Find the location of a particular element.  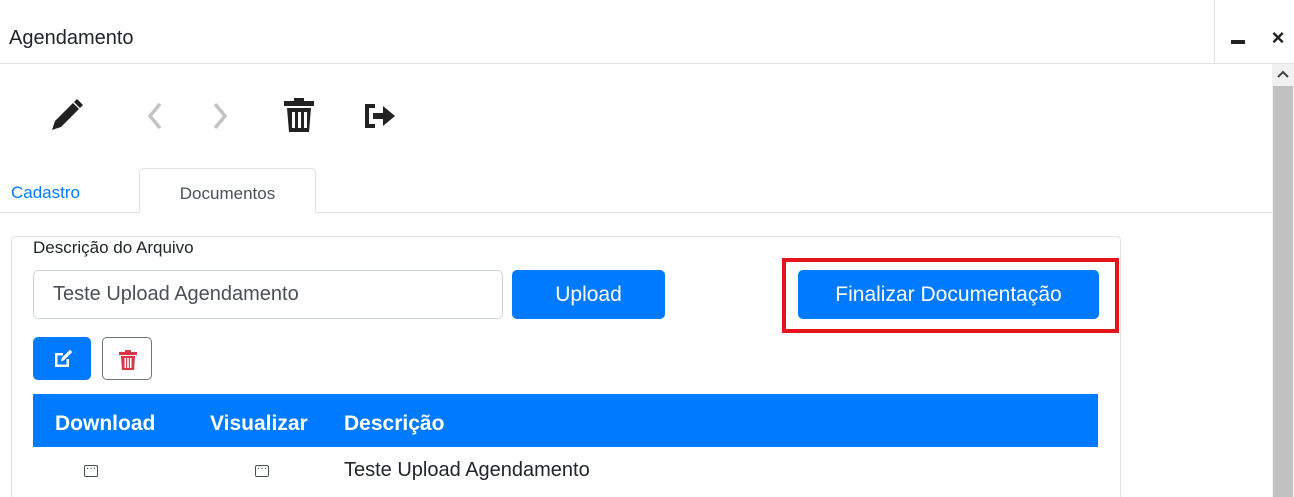

tab-cadastro: Cadastro is located at coordinates (69, 190).